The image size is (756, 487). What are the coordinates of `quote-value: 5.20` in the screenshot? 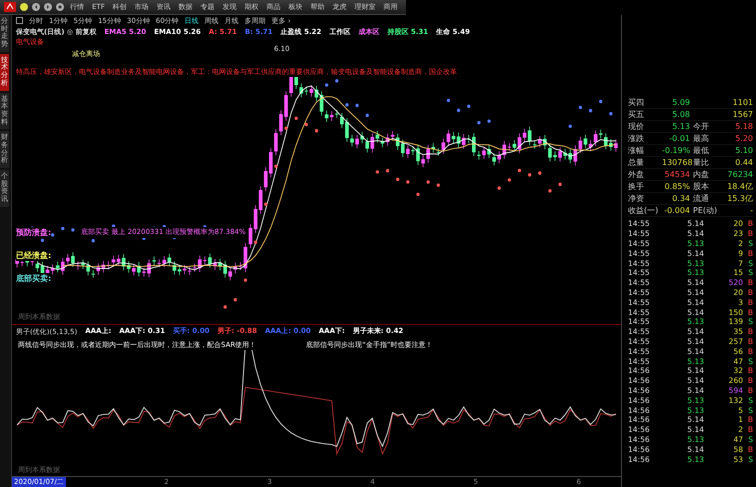 It's located at (743, 138).